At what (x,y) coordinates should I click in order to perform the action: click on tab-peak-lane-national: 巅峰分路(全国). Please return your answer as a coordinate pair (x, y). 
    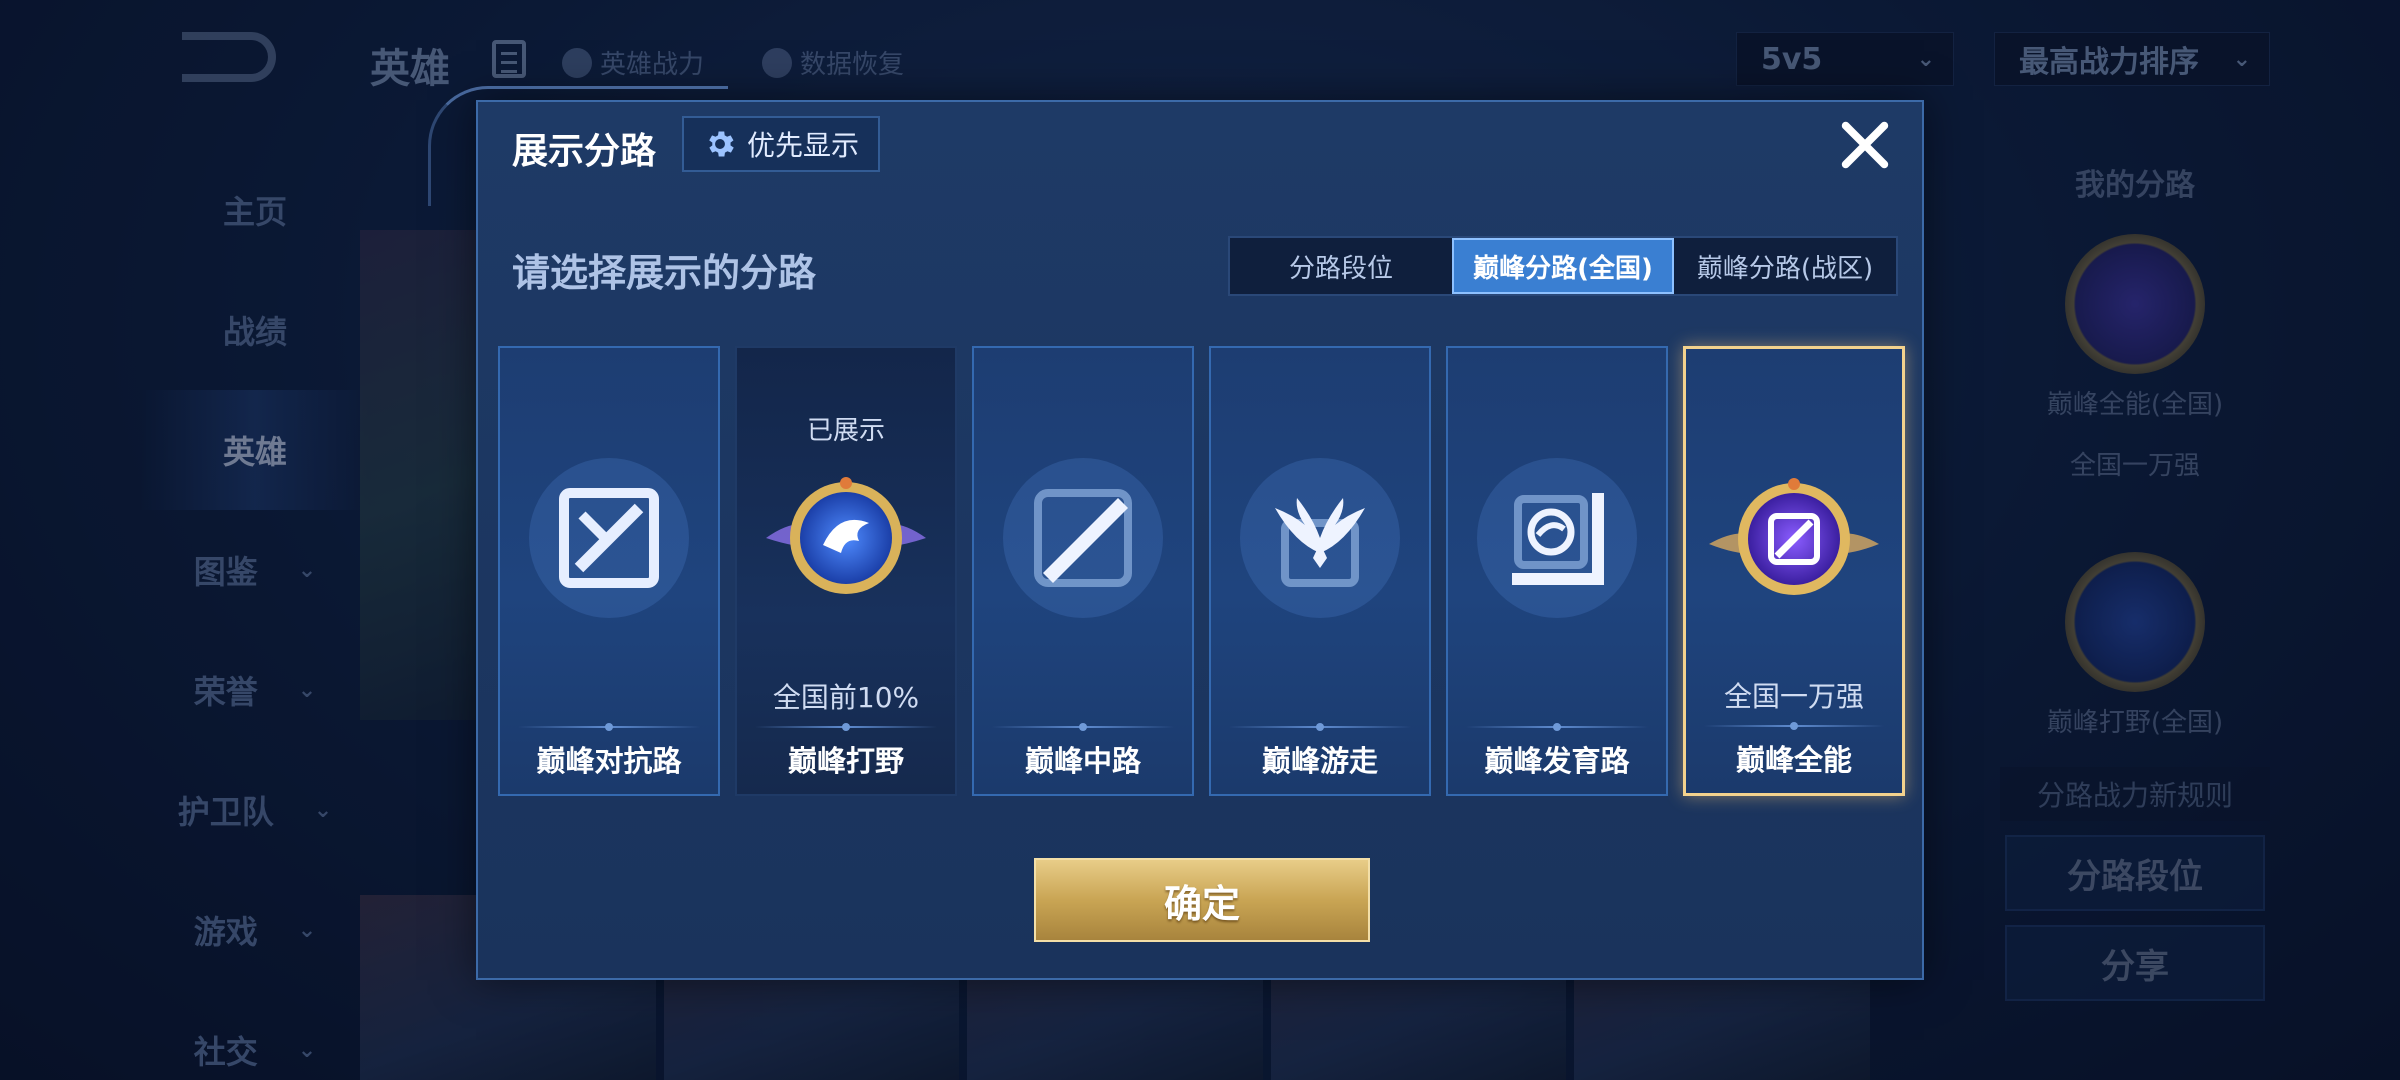
    Looking at the image, I should click on (1563, 266).